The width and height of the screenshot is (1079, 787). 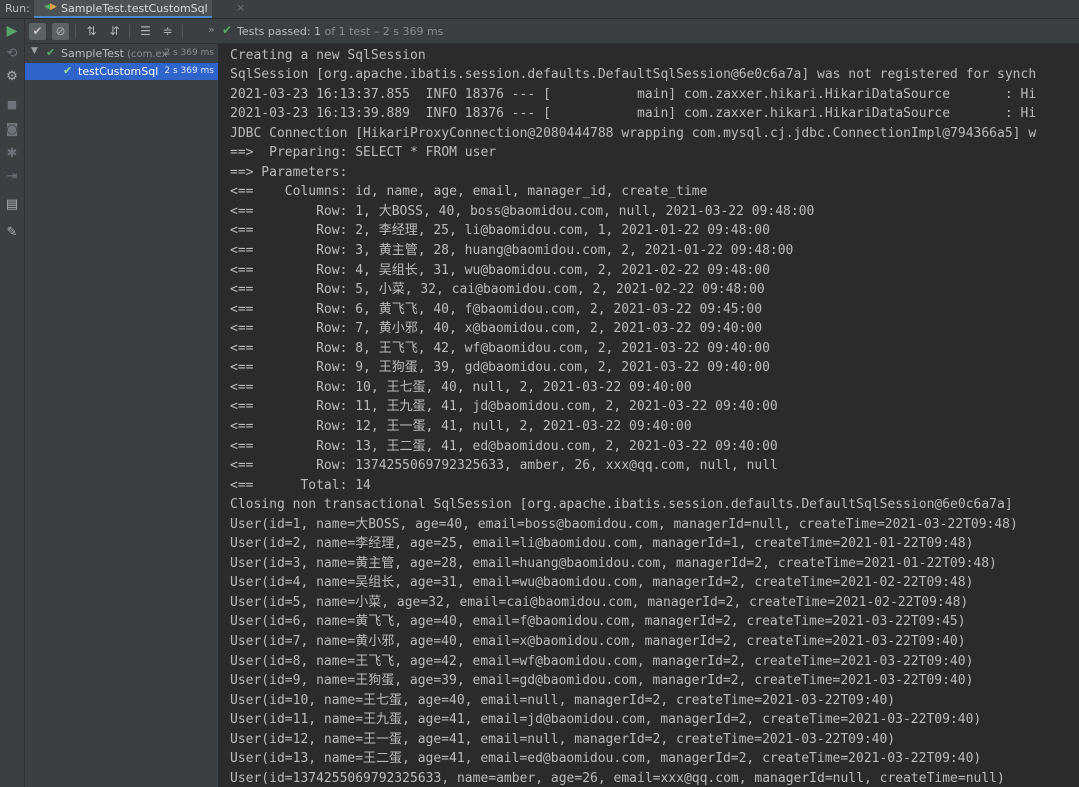 What do you see at coordinates (167, 31) in the screenshot?
I see `collapse-all-icon: ≑` at bounding box center [167, 31].